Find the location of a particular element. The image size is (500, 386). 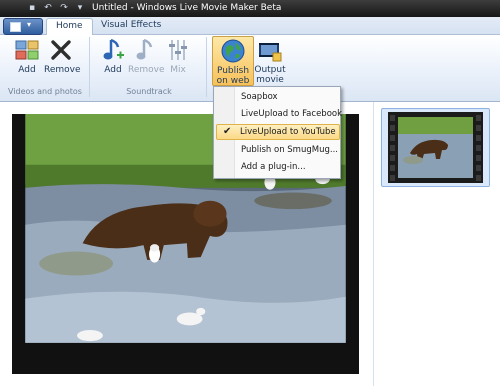

group-label-soundtrack: Soundtrack is located at coordinates (149, 91).